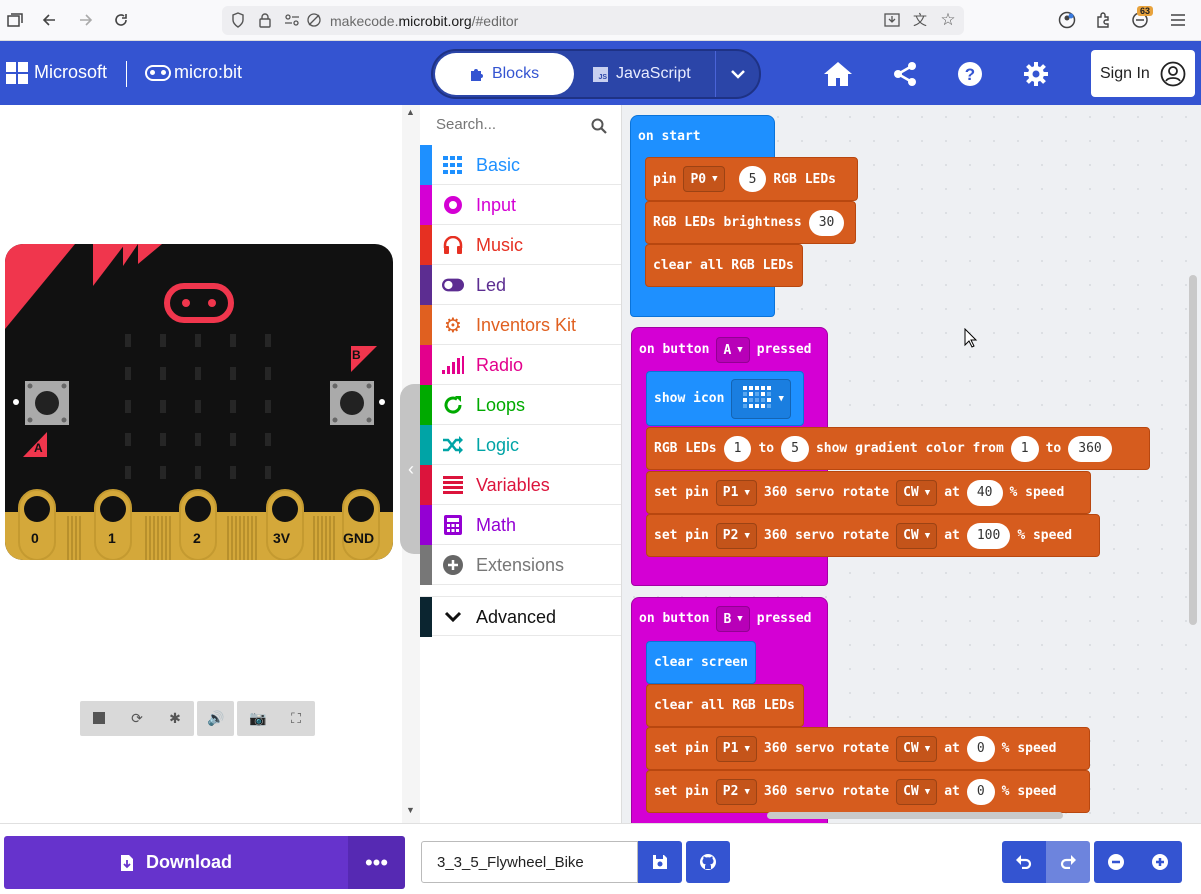 This screenshot has height=894, width=1201. Describe the element at coordinates (314, 20) in the screenshot. I see `tracking-off-icon` at that location.